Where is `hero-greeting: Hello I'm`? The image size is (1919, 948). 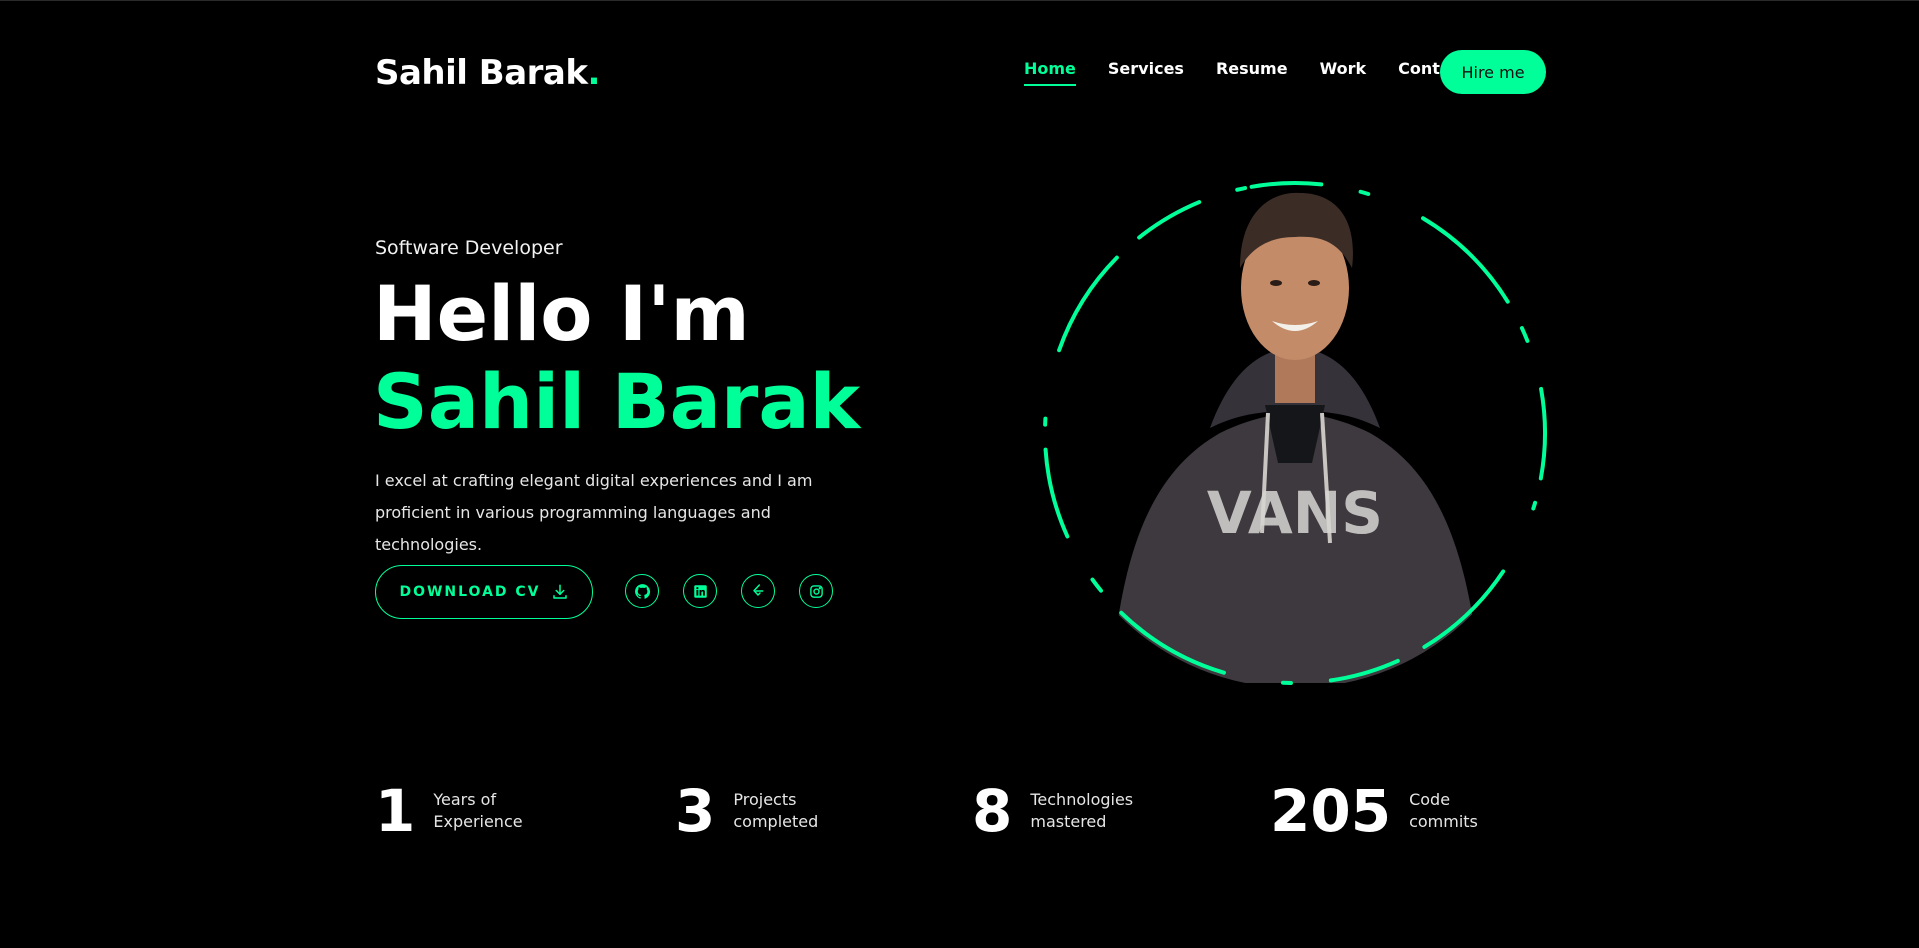
hero-greeting: Hello I'm is located at coordinates (561, 313).